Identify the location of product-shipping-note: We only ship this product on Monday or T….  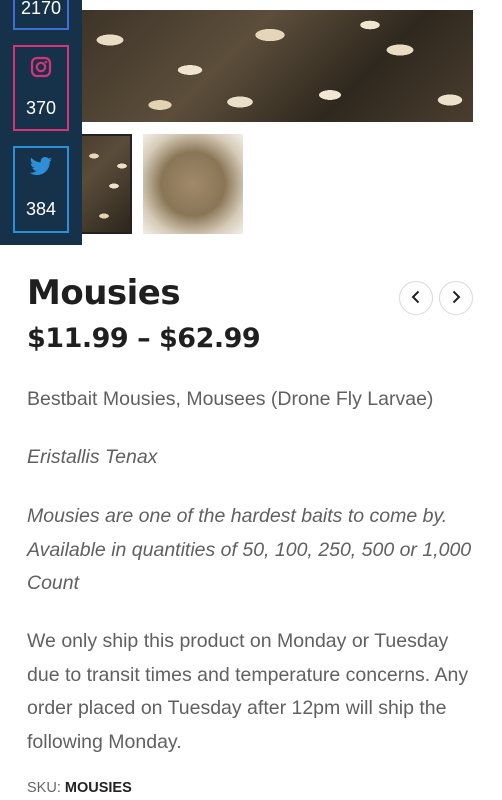
(248, 691).